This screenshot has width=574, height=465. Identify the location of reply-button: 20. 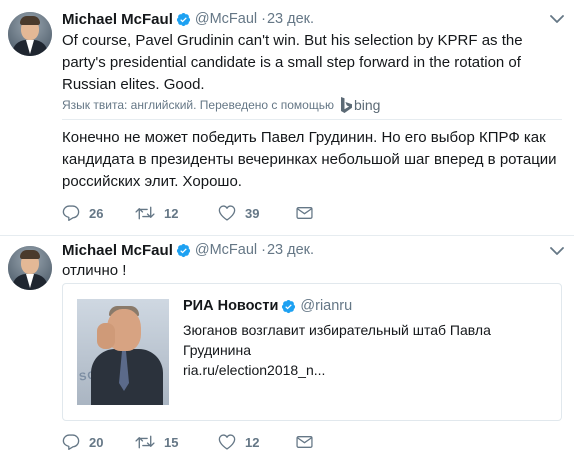
(98, 442).